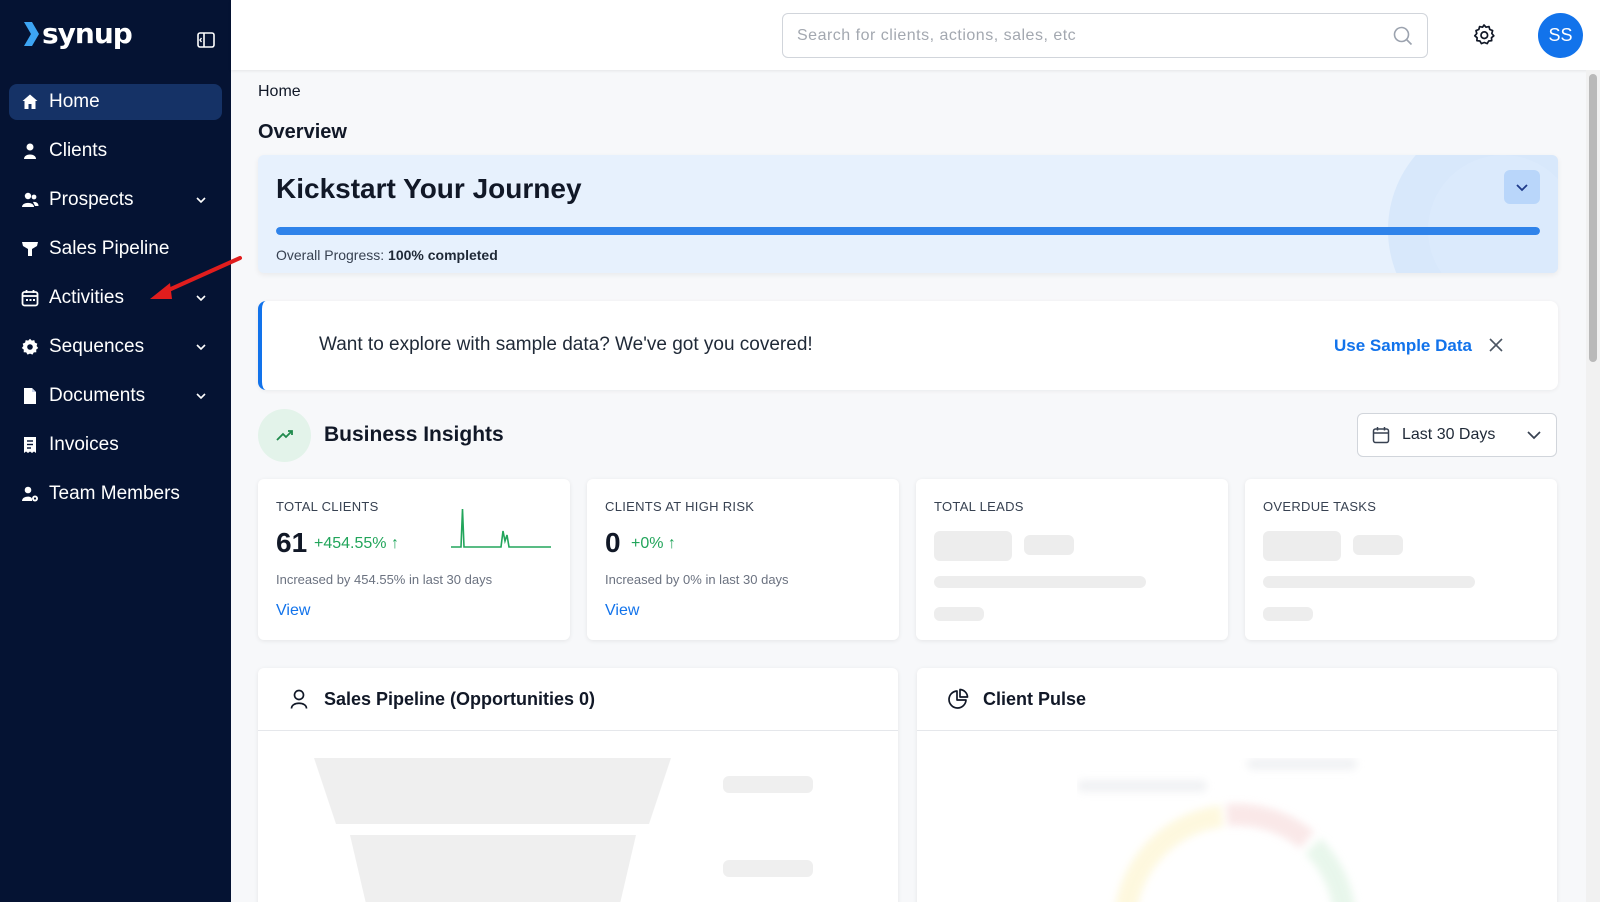 The image size is (1600, 902). Describe the element at coordinates (30, 494) in the screenshot. I see `team-icon` at that location.